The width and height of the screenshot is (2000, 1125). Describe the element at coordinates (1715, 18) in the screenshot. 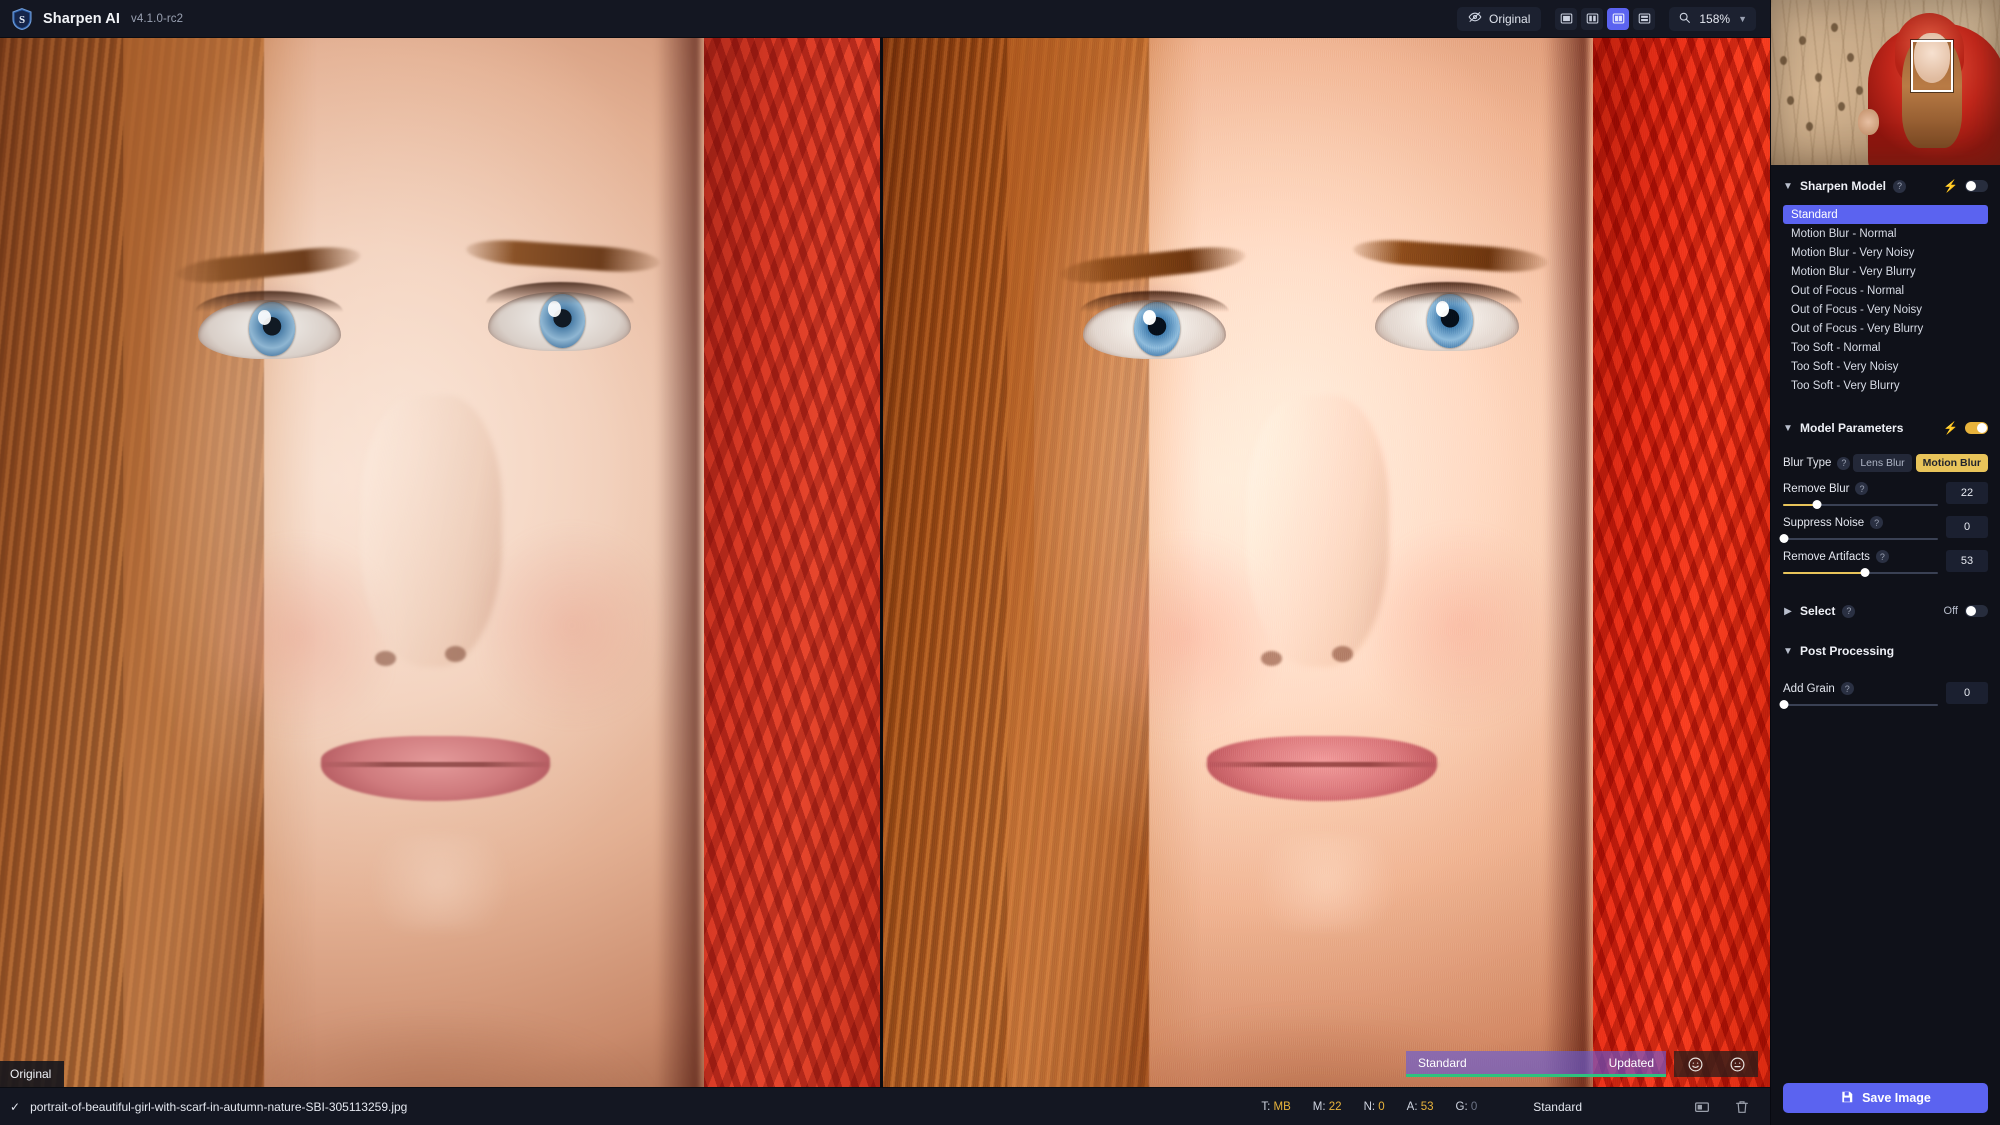

I see `zoom-level-value: 158%` at that location.